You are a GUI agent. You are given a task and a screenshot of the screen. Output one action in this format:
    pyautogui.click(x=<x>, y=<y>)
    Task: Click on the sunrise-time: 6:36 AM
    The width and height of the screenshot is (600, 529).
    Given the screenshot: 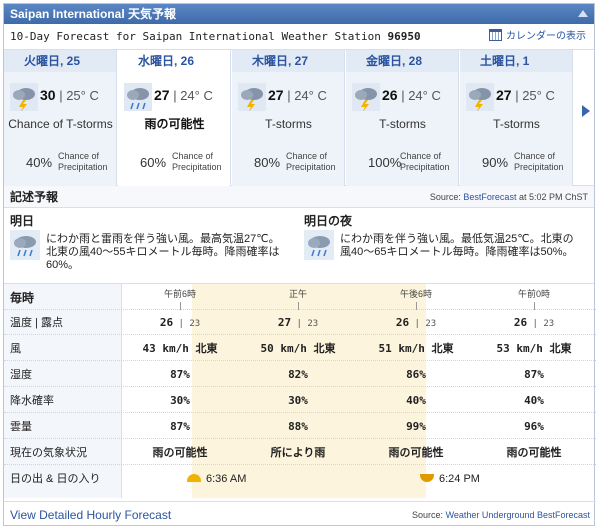 What is the action you would take?
    pyautogui.click(x=226, y=479)
    